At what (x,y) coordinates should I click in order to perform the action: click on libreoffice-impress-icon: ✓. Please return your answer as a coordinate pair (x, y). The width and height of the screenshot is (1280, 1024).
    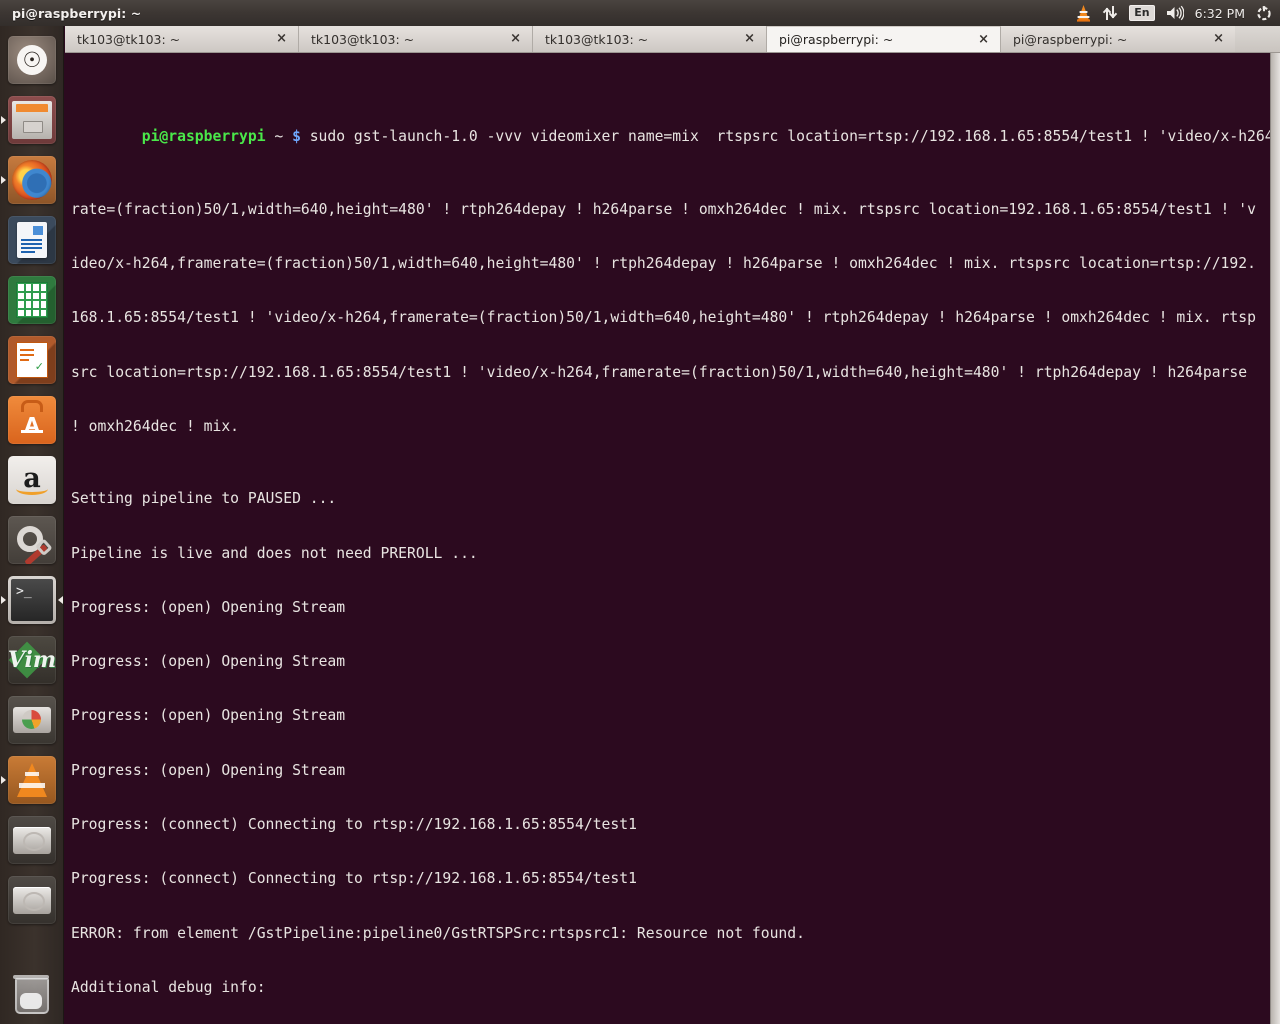
    Looking at the image, I should click on (32, 360).